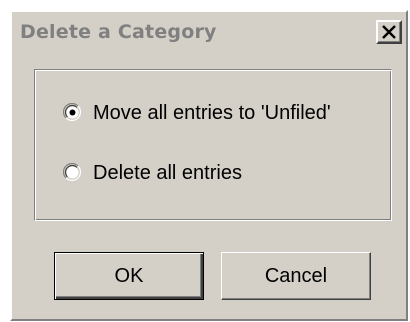 Image resolution: width=410 pixels, height=322 pixels. I want to click on title-bar: Delete a Category, so click(209, 32).